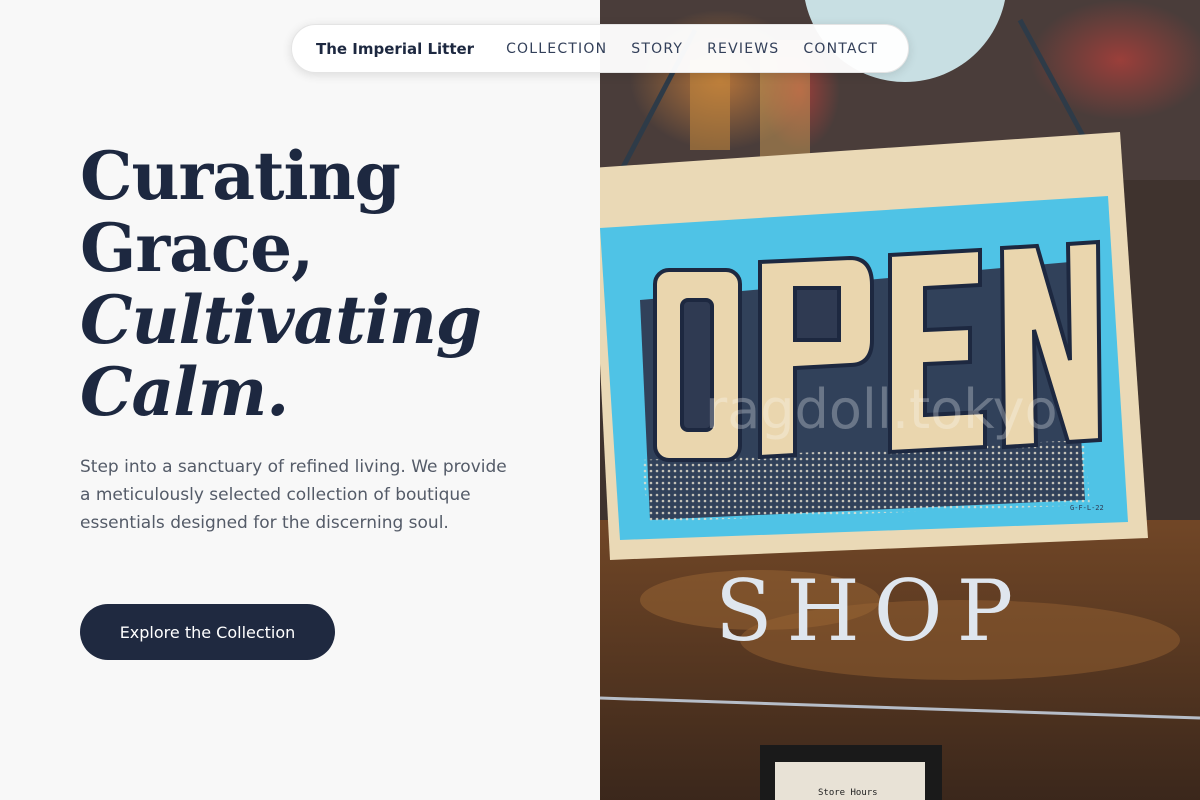 Image resolution: width=1200 pixels, height=800 pixels. I want to click on headline-line-3: Cultivating, so click(281, 320).